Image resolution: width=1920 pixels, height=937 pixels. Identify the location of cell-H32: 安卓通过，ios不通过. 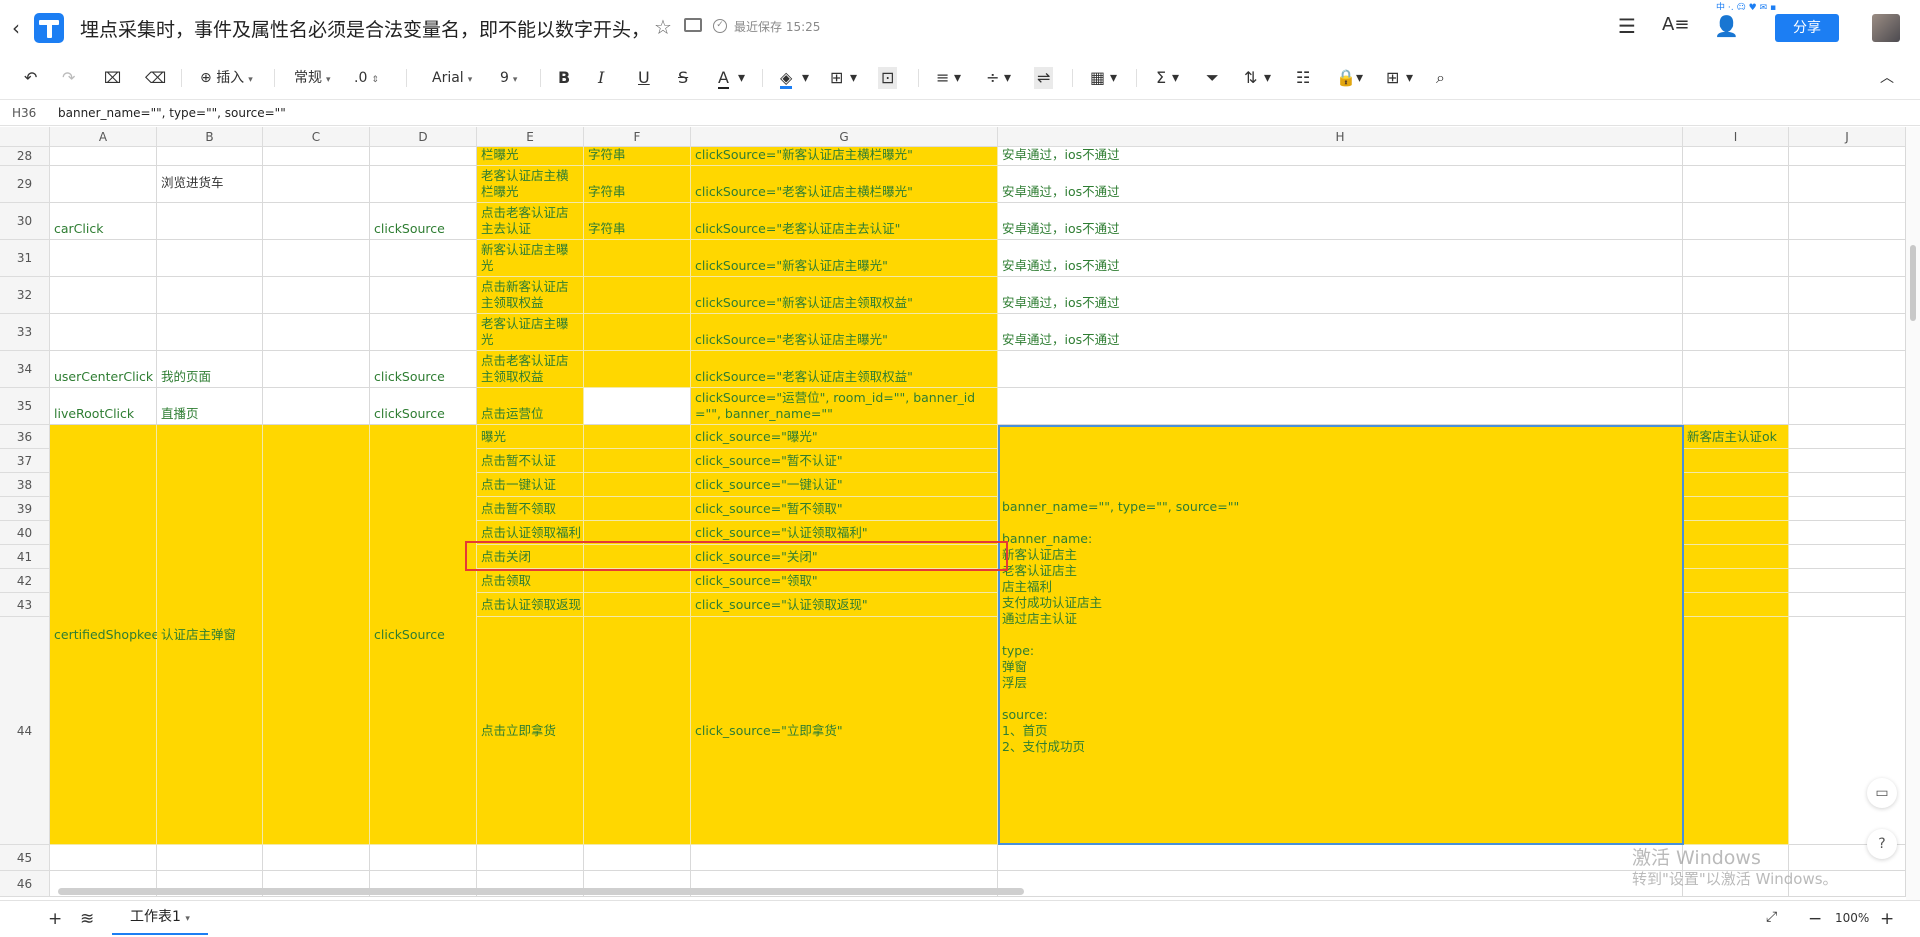
(1340, 295).